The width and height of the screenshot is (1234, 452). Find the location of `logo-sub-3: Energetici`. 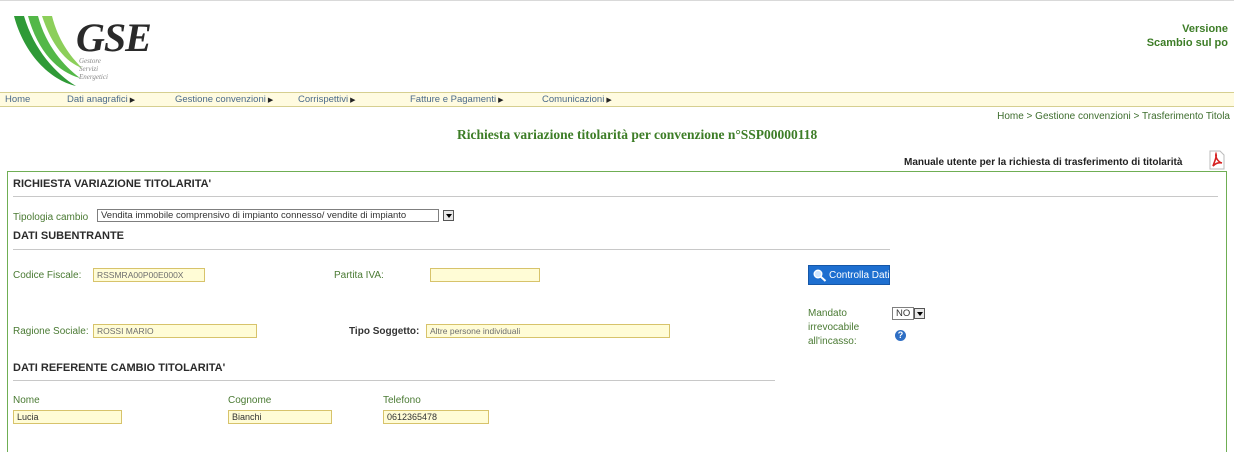

logo-sub-3: Energetici is located at coordinates (93, 77).